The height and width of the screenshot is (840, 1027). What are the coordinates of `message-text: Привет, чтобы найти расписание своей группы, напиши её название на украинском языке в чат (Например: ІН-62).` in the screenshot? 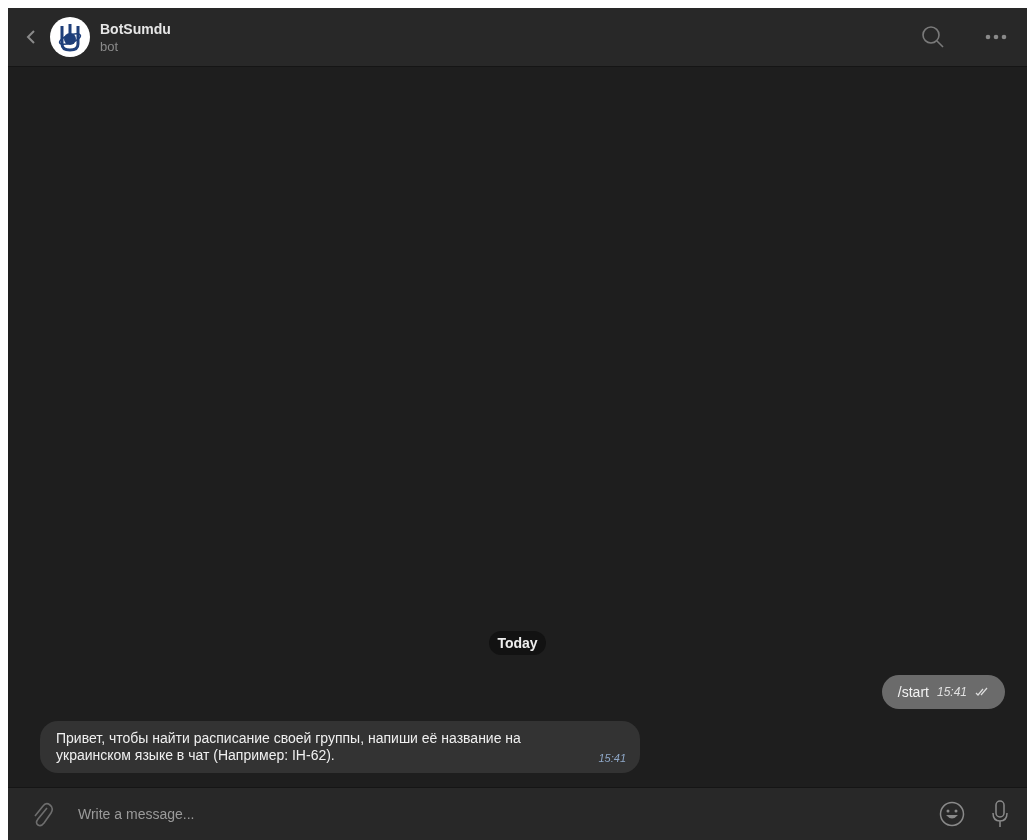 It's located at (289, 747).